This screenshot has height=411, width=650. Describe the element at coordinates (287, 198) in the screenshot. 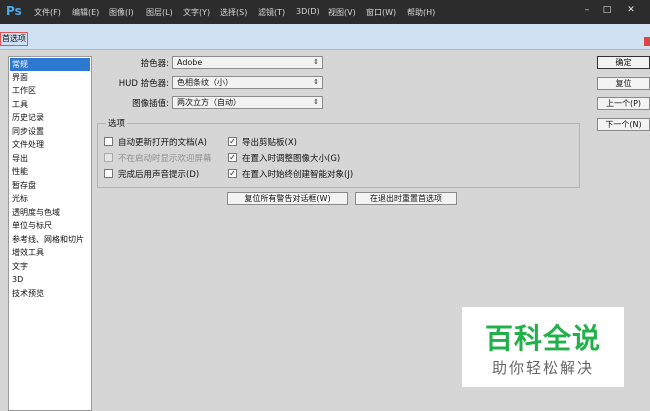

I see `reset-warnings-button: 复位所有警告对话框(W)` at that location.